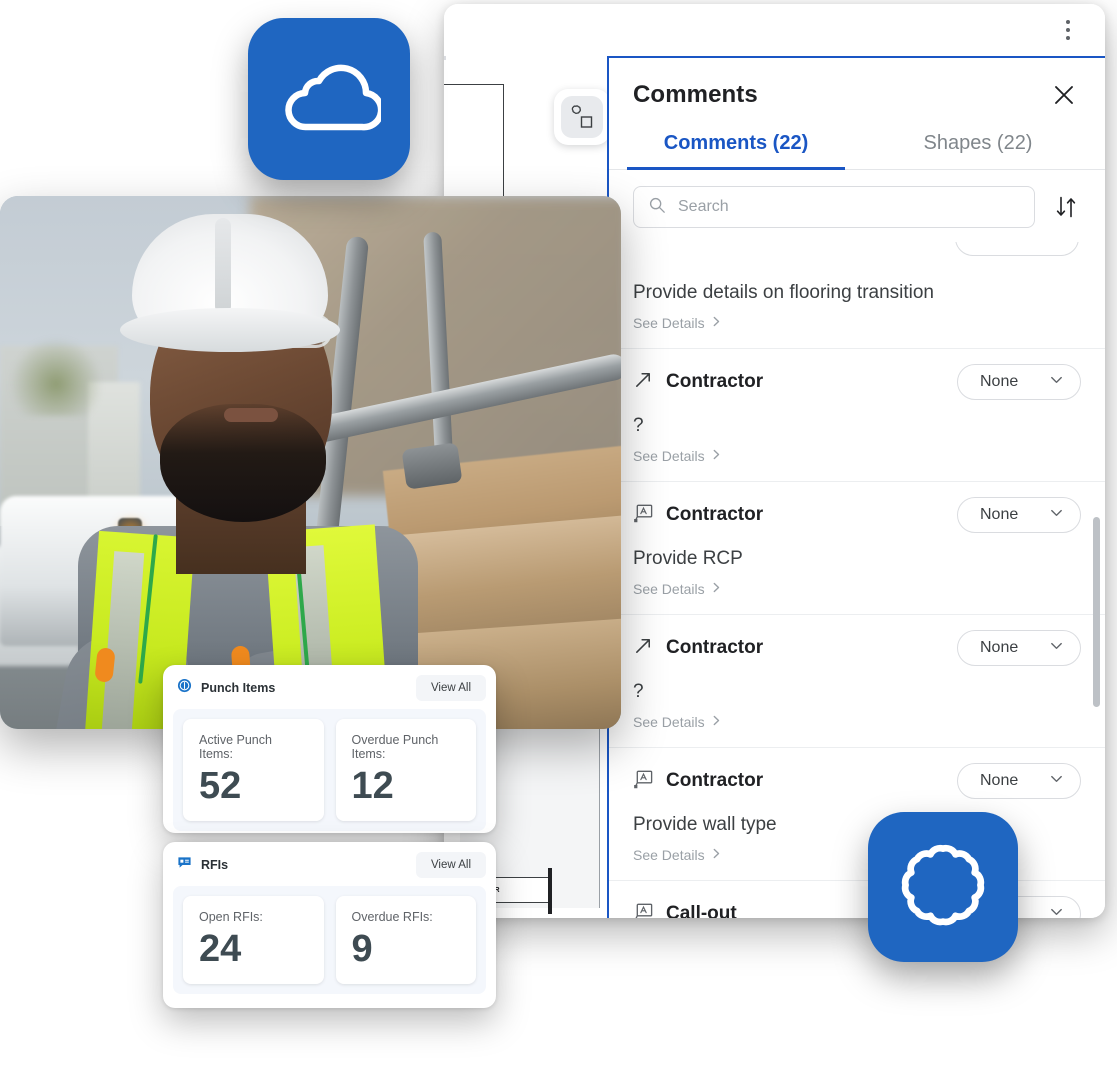 The height and width of the screenshot is (1072, 1117). I want to click on rfis-metrics: Open RFIs: 24 Overdue RFIs: 9, so click(329, 940).